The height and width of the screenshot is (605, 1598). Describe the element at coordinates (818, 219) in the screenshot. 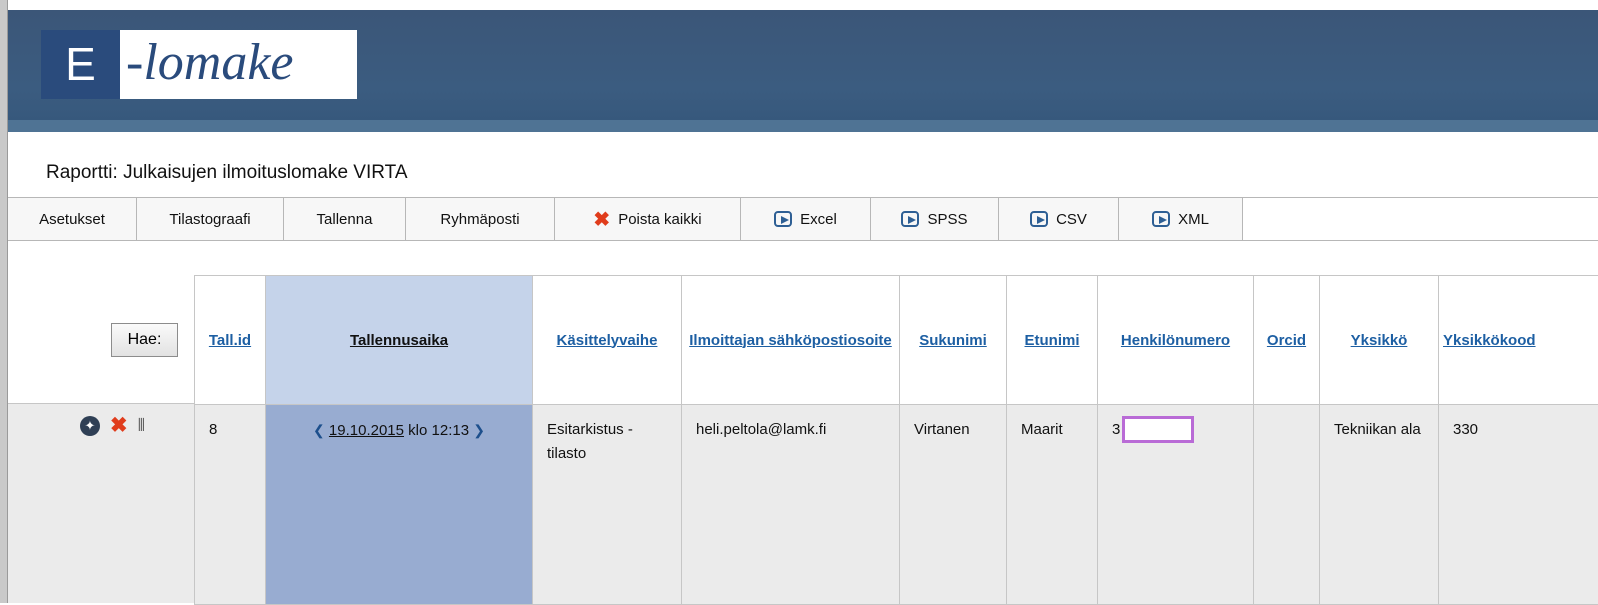

I see `excel-label: Excel` at that location.